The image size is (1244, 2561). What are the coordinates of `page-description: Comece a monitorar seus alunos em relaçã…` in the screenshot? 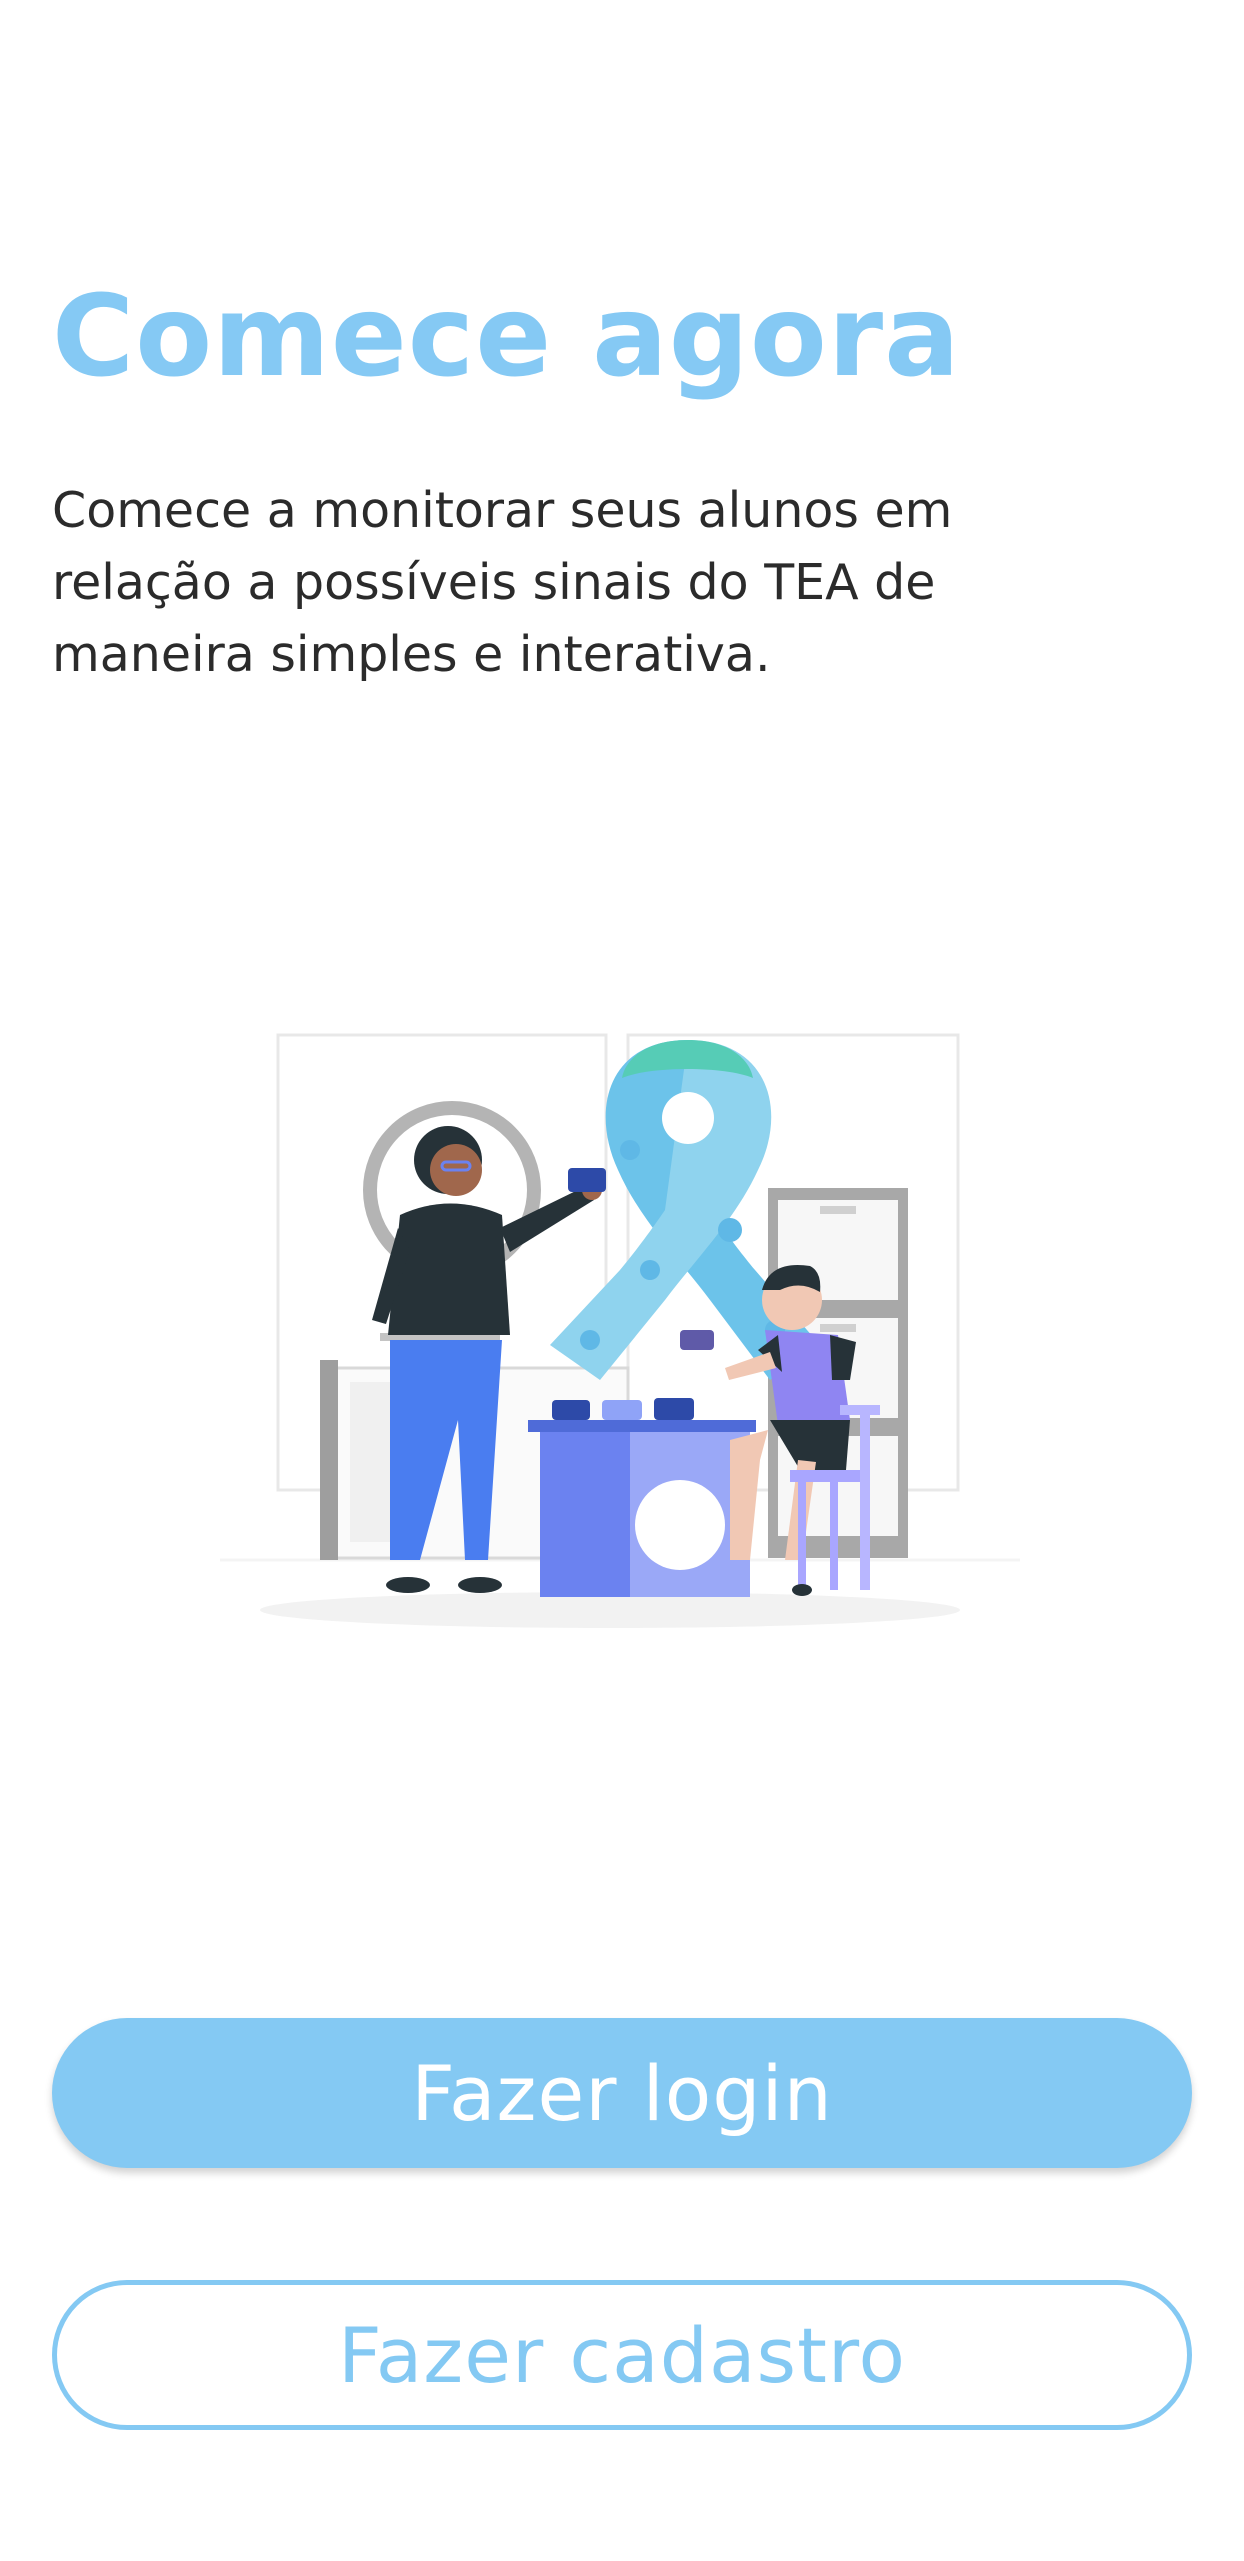 It's located at (502, 582).